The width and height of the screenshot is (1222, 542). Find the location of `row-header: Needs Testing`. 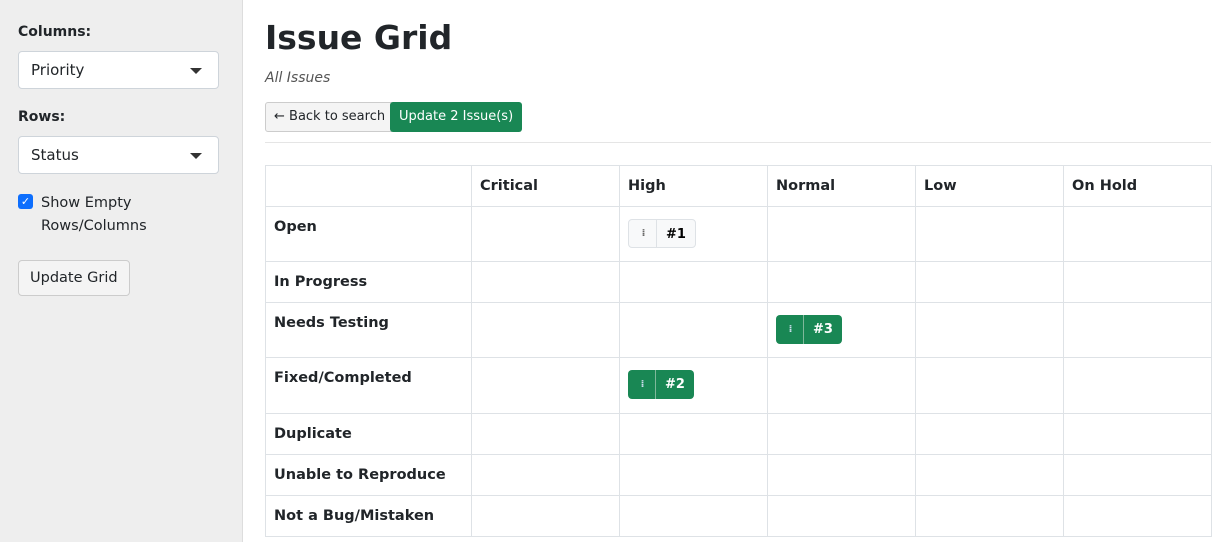

row-header: Needs Testing is located at coordinates (368, 330).